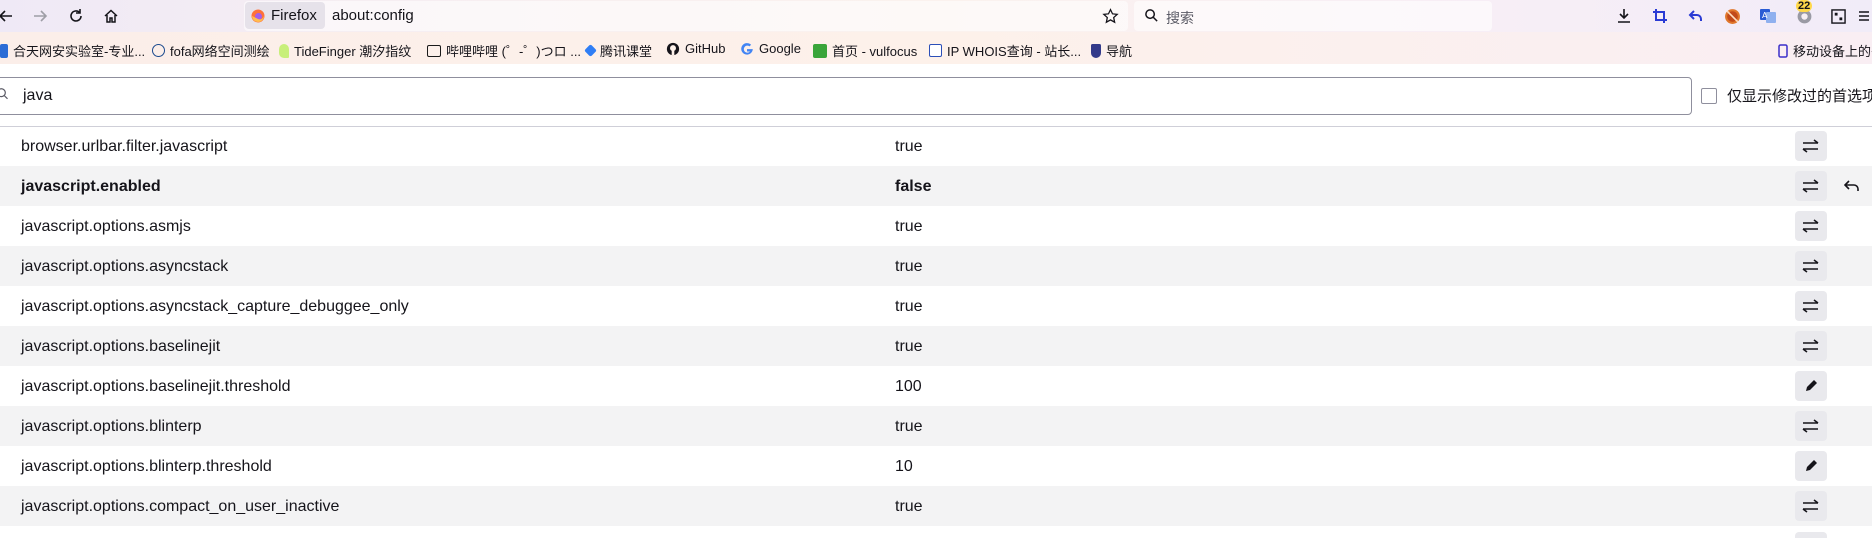 This screenshot has width=1872, height=538. What do you see at coordinates (1852, 186) in the screenshot?
I see `reset-button` at bounding box center [1852, 186].